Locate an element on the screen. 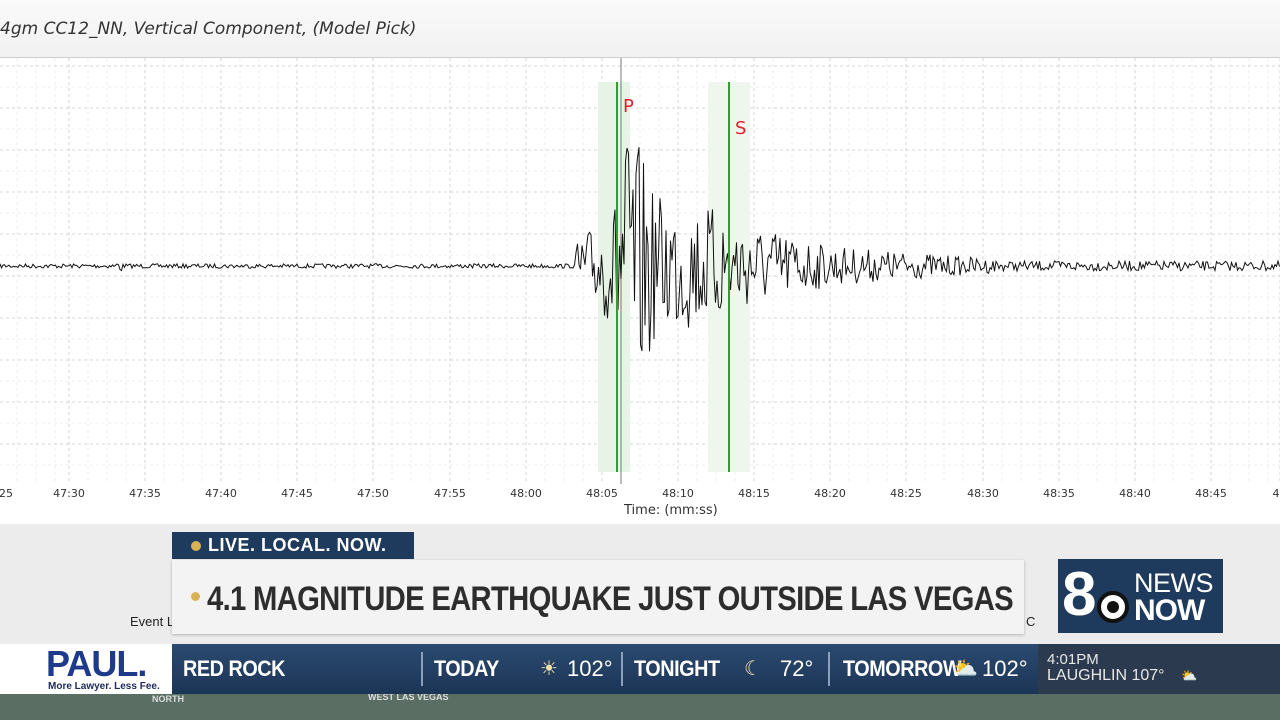 This screenshot has height=720, width=1280. weather-tomorrow-label: TOMORROW is located at coordinates (902, 668).